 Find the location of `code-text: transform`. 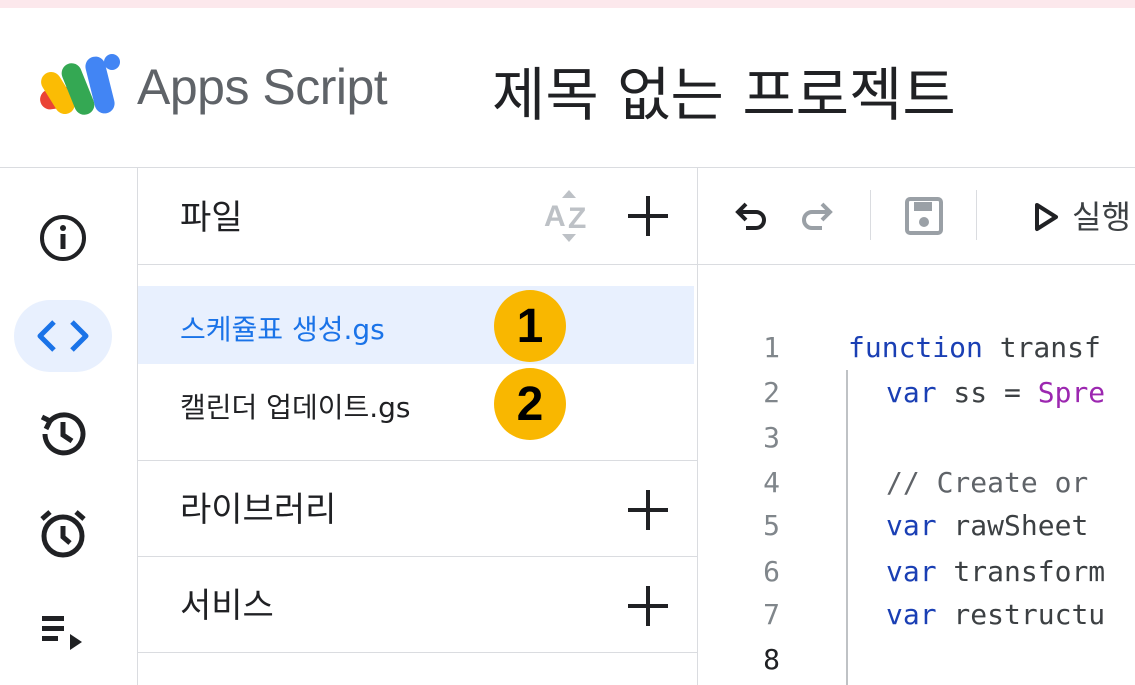

code-text: transform is located at coordinates (1021, 571).